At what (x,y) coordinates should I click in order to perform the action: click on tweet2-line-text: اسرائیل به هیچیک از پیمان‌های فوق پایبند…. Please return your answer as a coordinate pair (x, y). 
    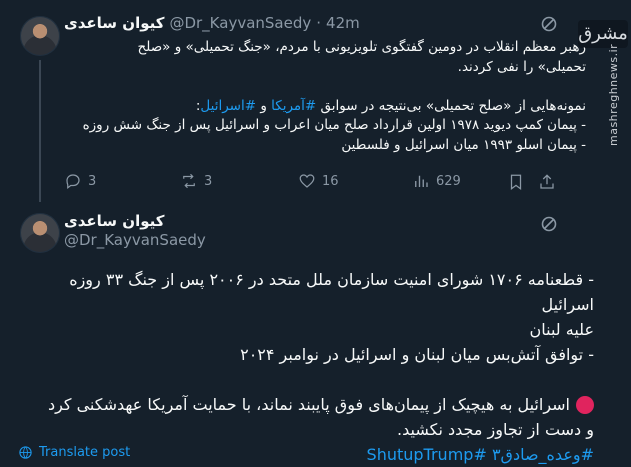
    Looking at the image, I should click on (308, 404).